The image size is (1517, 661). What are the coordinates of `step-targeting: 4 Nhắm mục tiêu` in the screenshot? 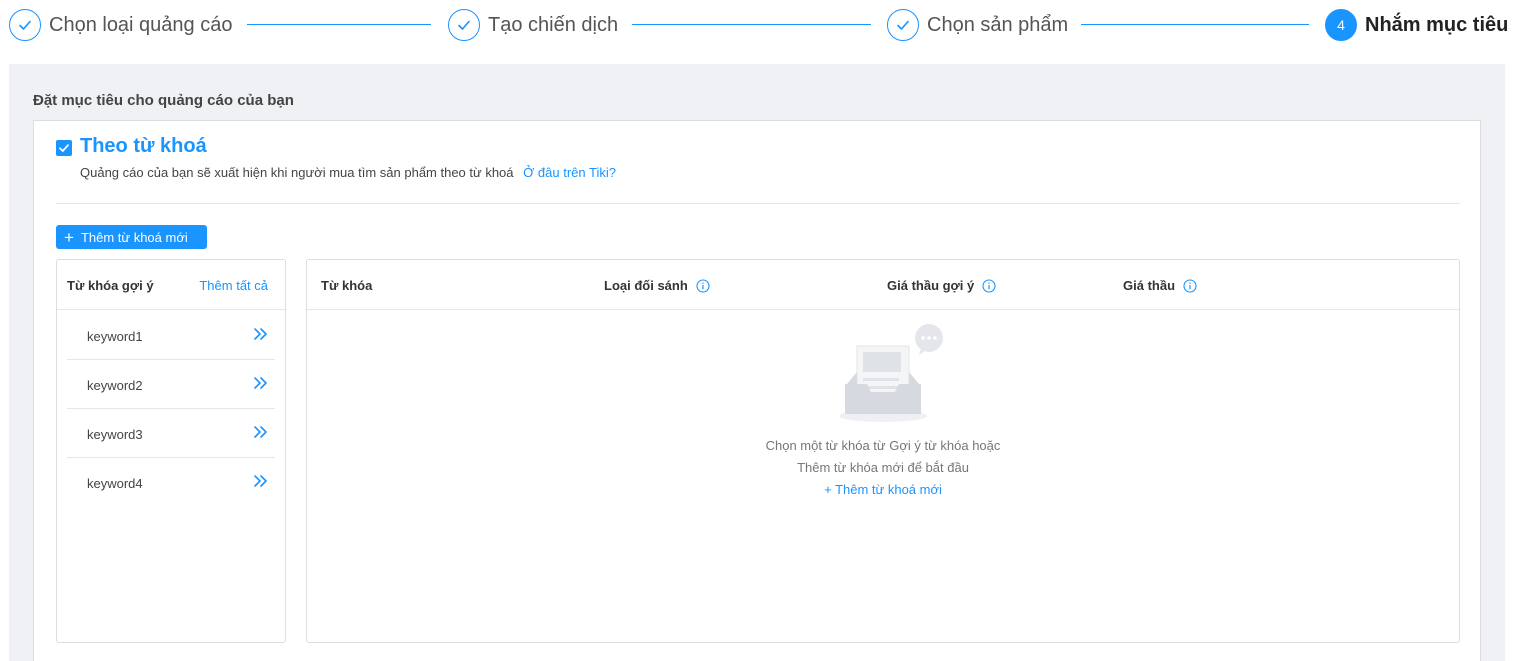 It's located at (1416, 25).